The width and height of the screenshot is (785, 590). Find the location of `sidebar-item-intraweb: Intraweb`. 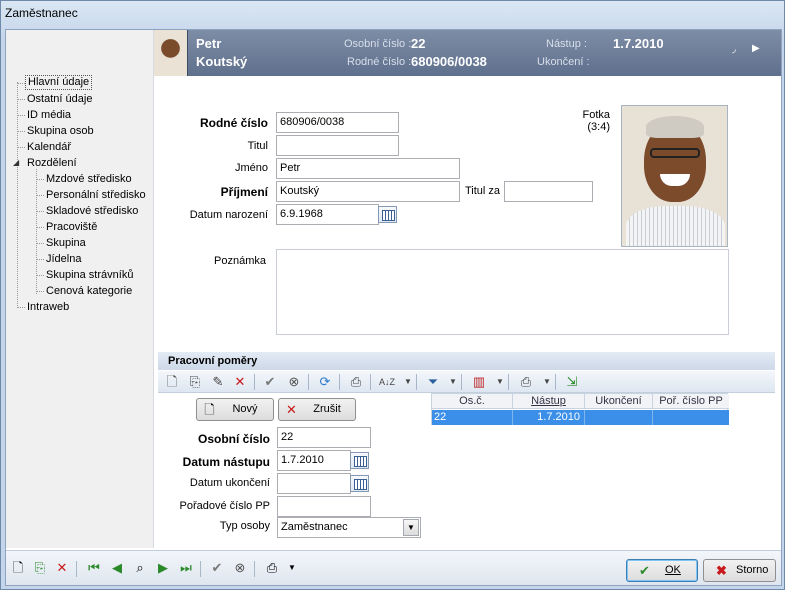

sidebar-item-intraweb: Intraweb is located at coordinates (48, 307).